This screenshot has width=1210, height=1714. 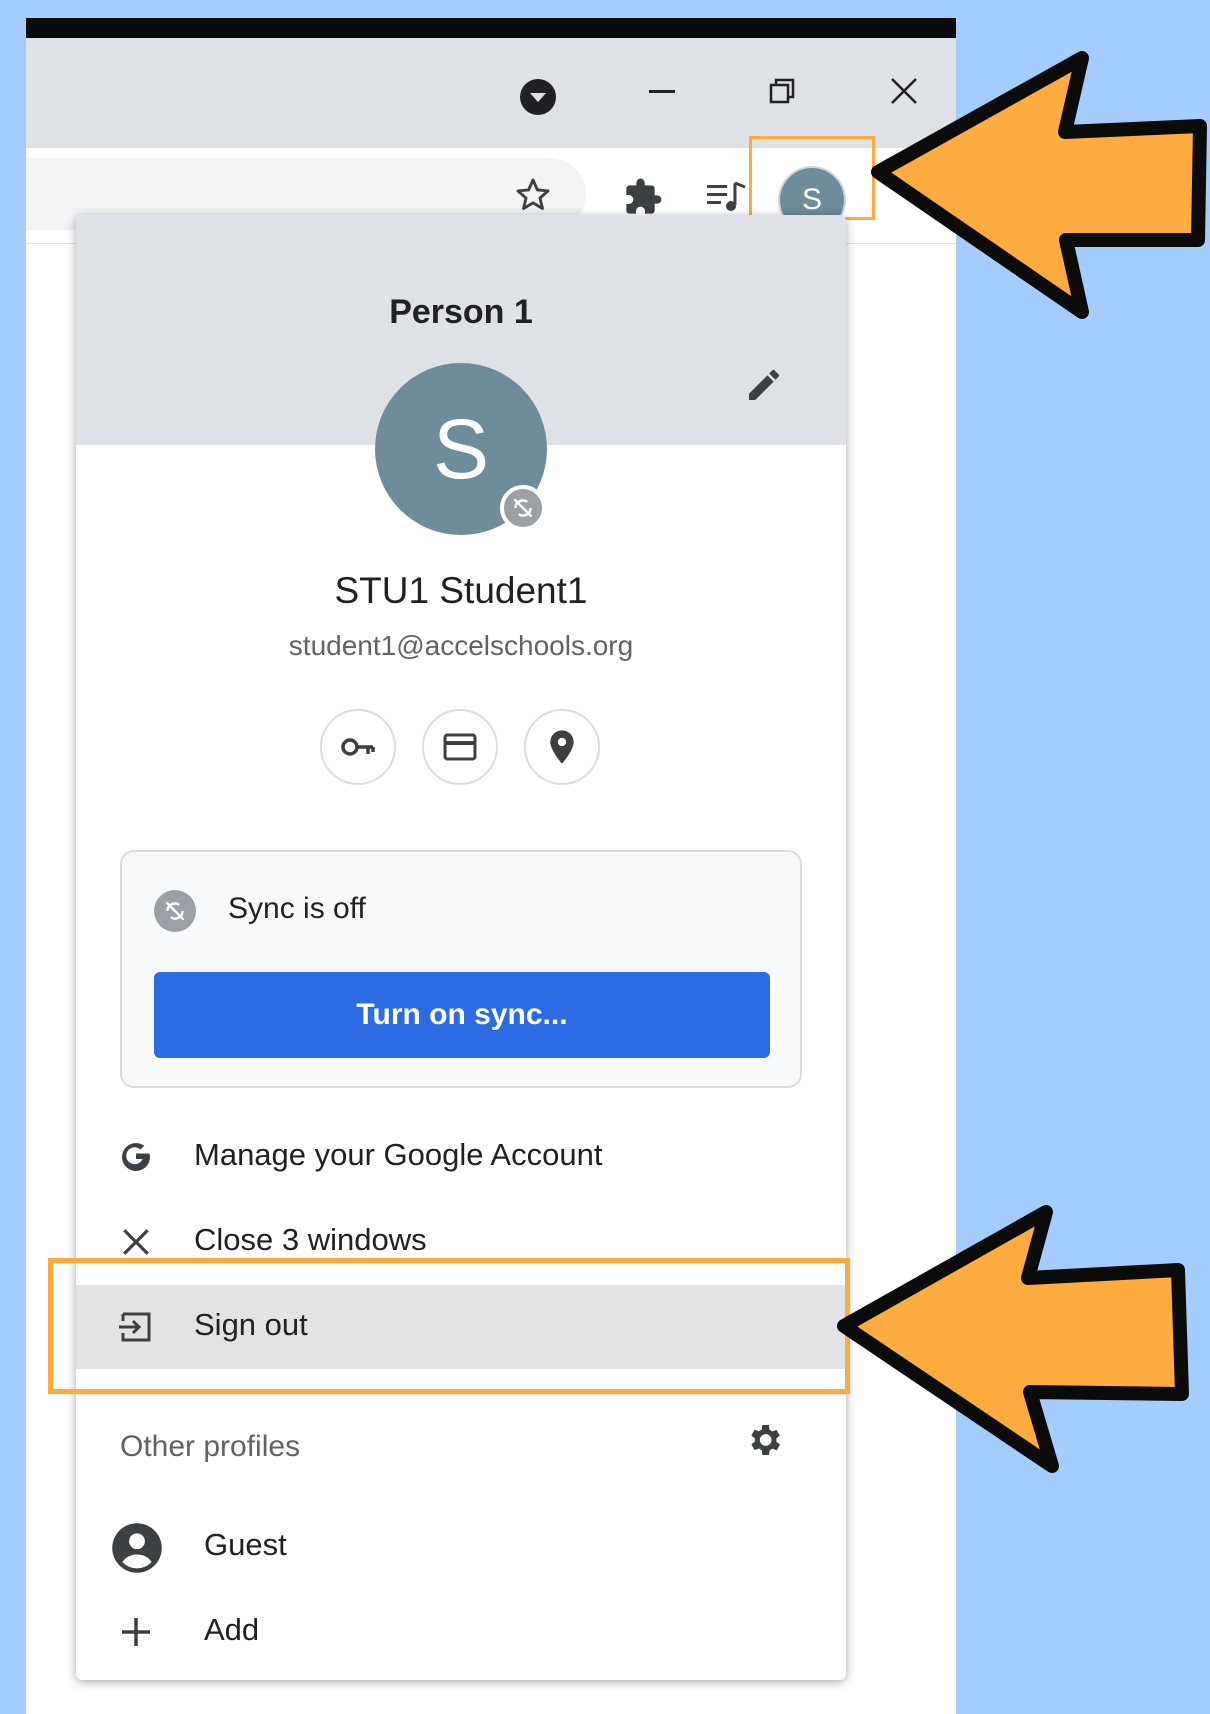 I want to click on avatar-highlight-box, so click(x=812, y=178).